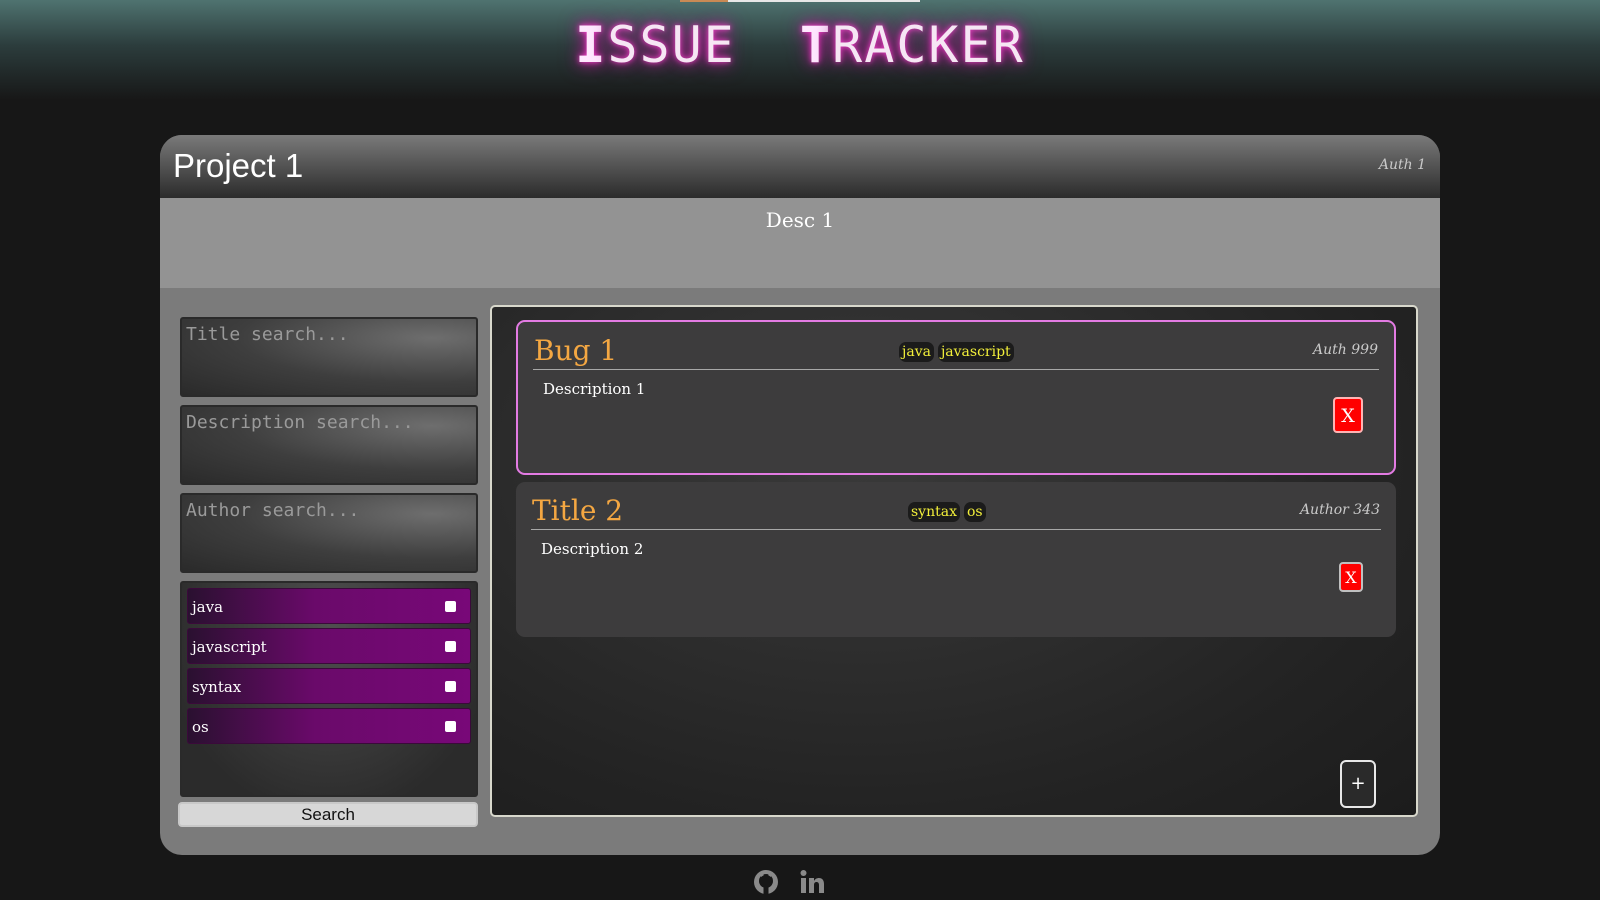 The image size is (1600, 900). Describe the element at coordinates (1358, 784) in the screenshot. I see `add-bug-button: +` at that location.